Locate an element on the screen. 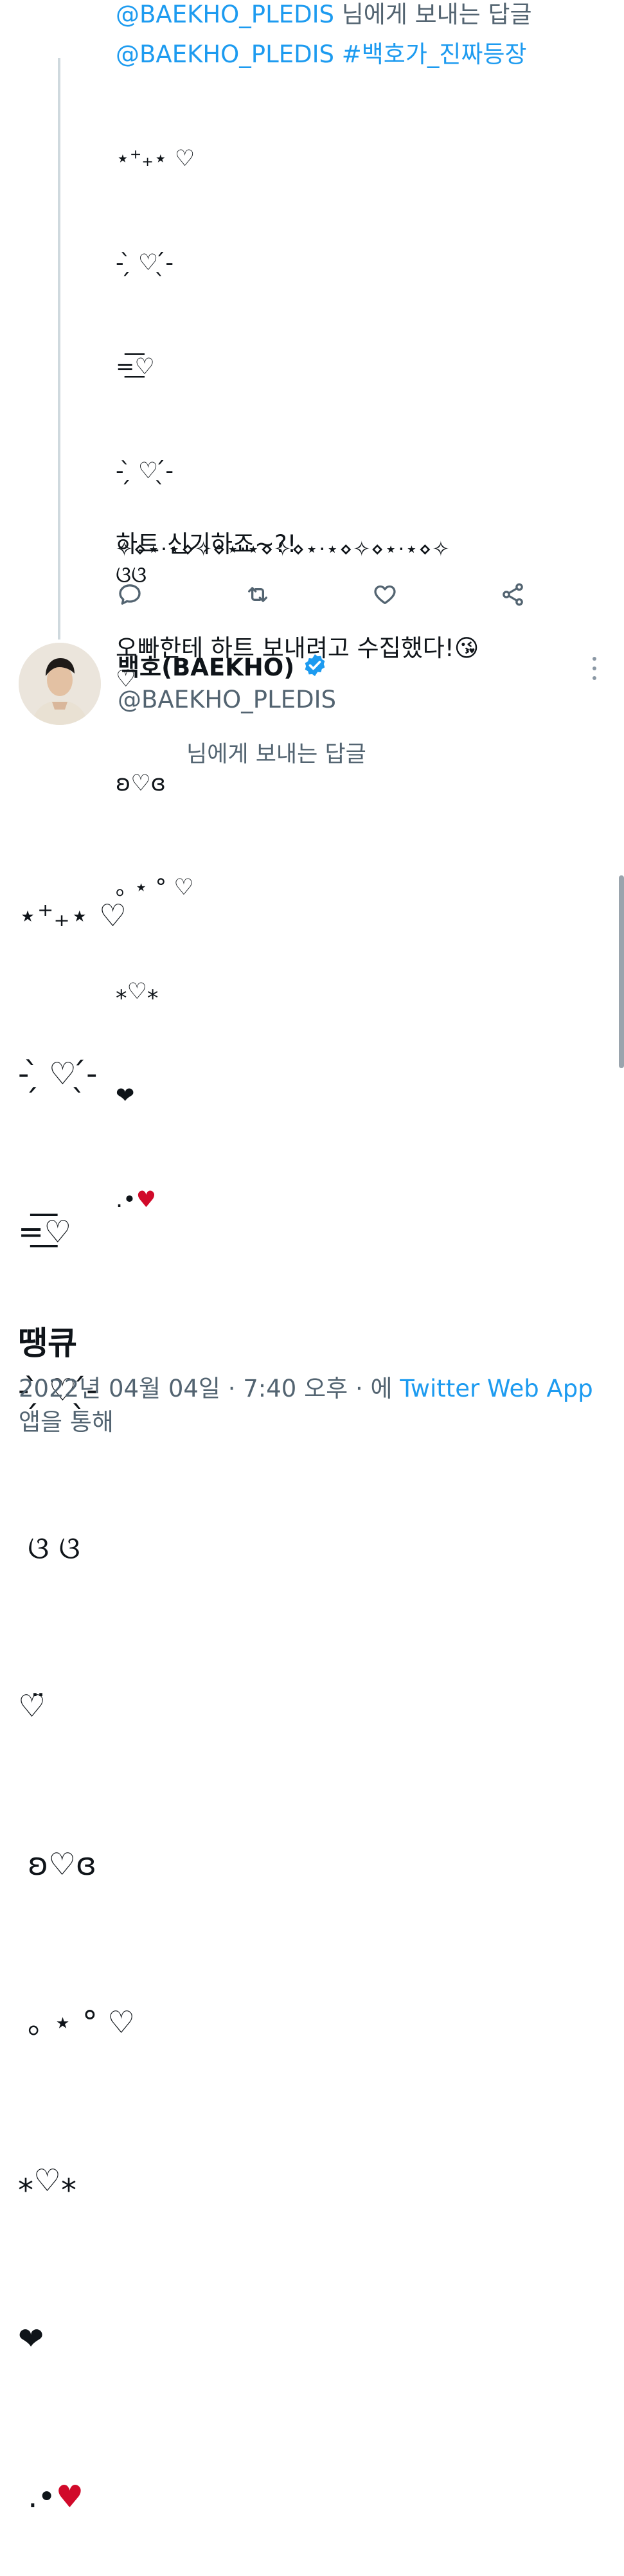  profile-photo-icon is located at coordinates (60, 684).